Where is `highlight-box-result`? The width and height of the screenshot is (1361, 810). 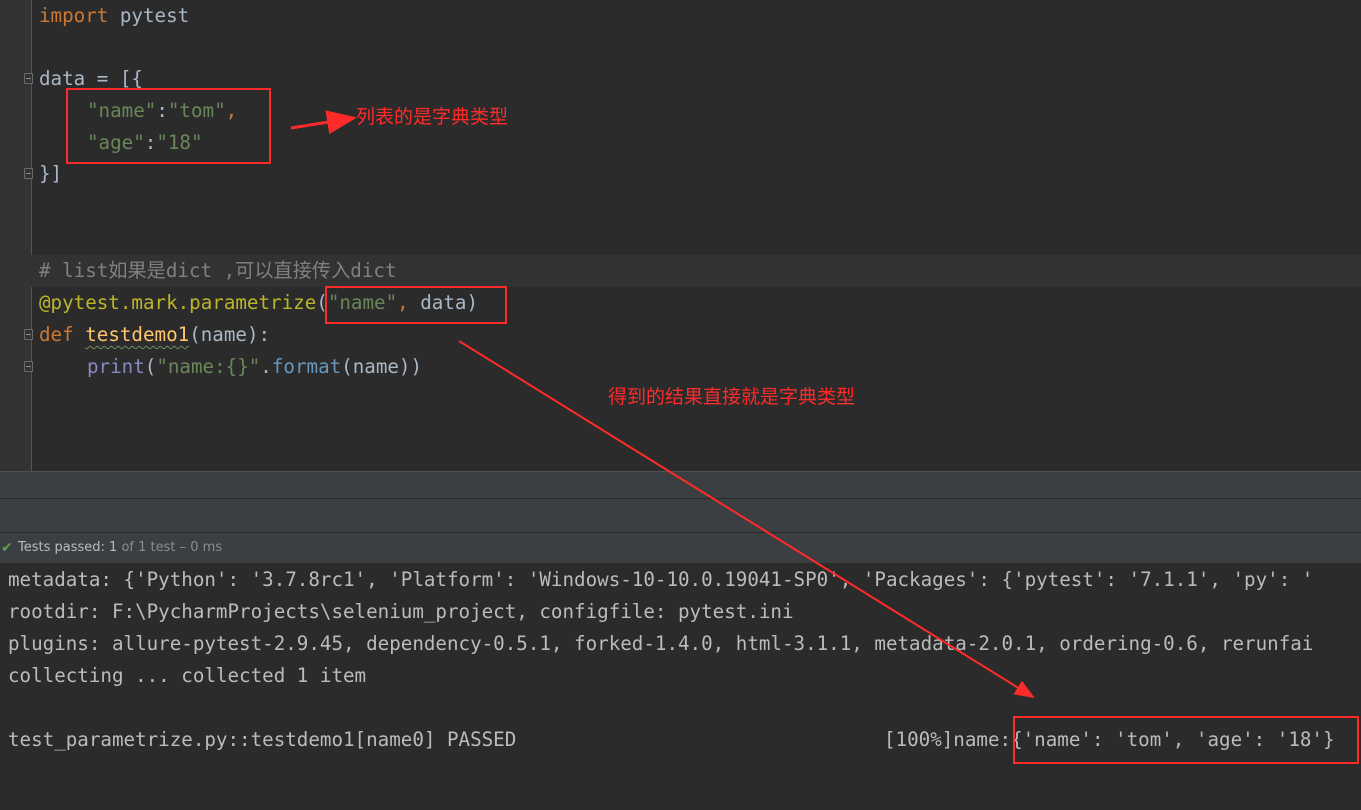 highlight-box-result is located at coordinates (1186, 740).